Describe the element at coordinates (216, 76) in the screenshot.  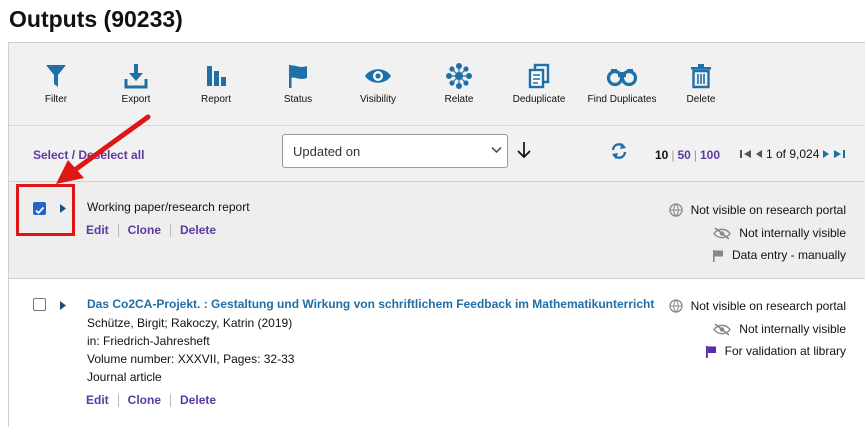
I see `bar-chart-icon` at that location.